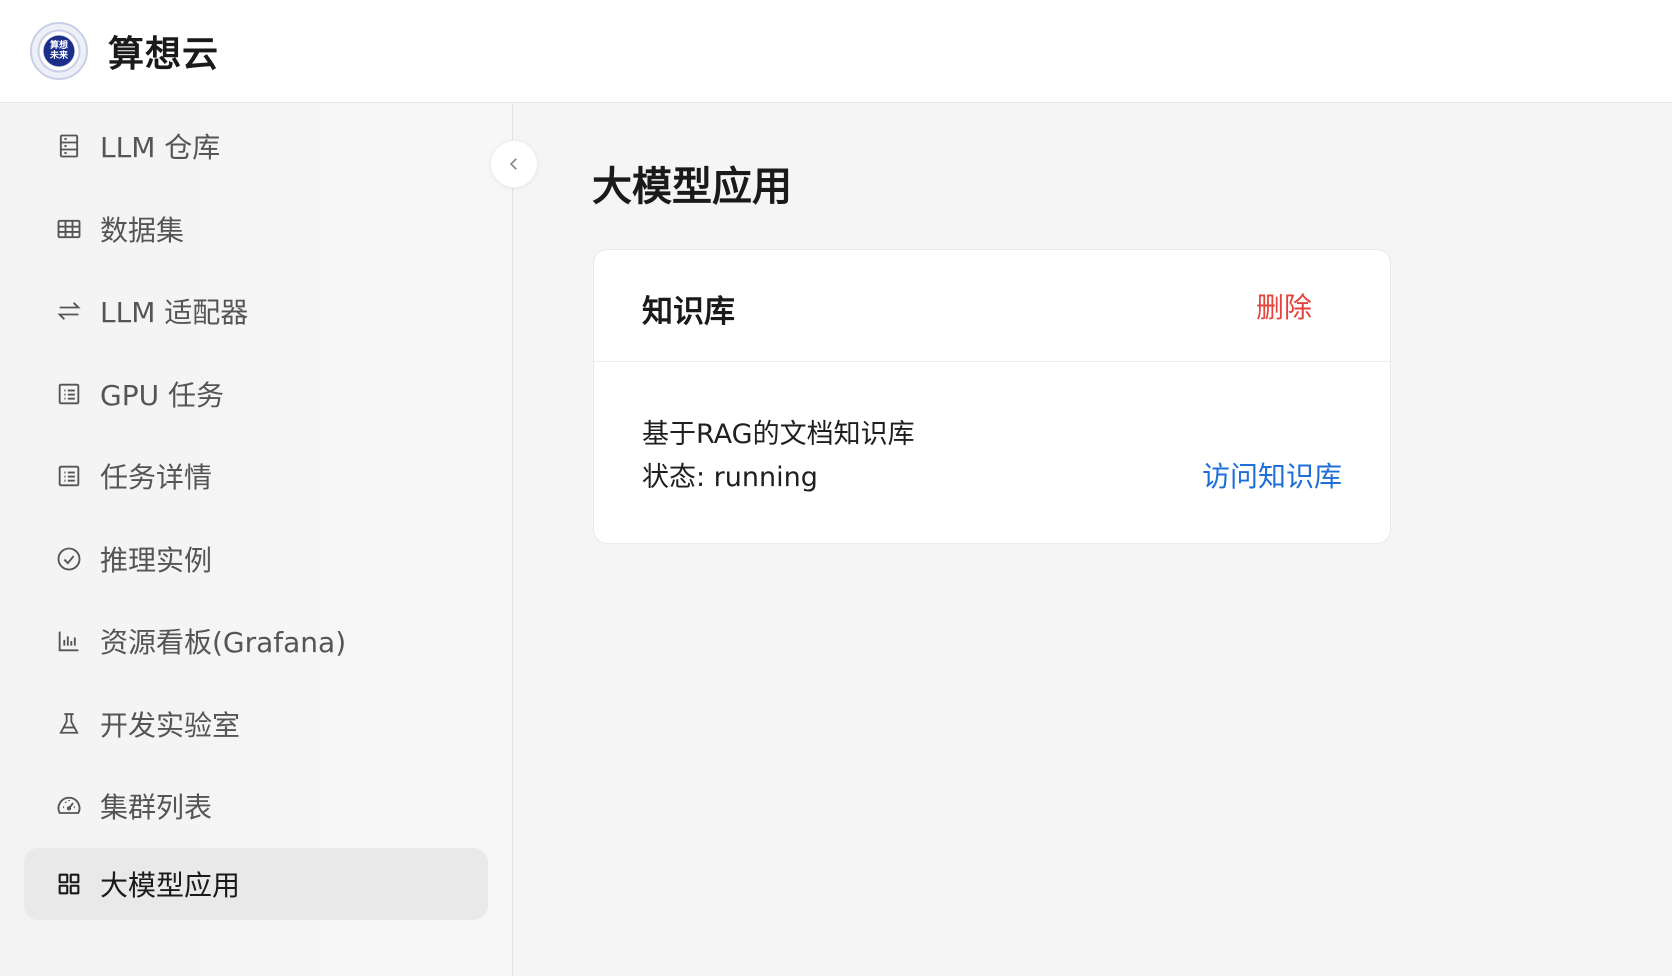 The width and height of the screenshot is (1672, 976). Describe the element at coordinates (174, 312) in the screenshot. I see `sidebar-item-label: LLM 适配器` at that location.